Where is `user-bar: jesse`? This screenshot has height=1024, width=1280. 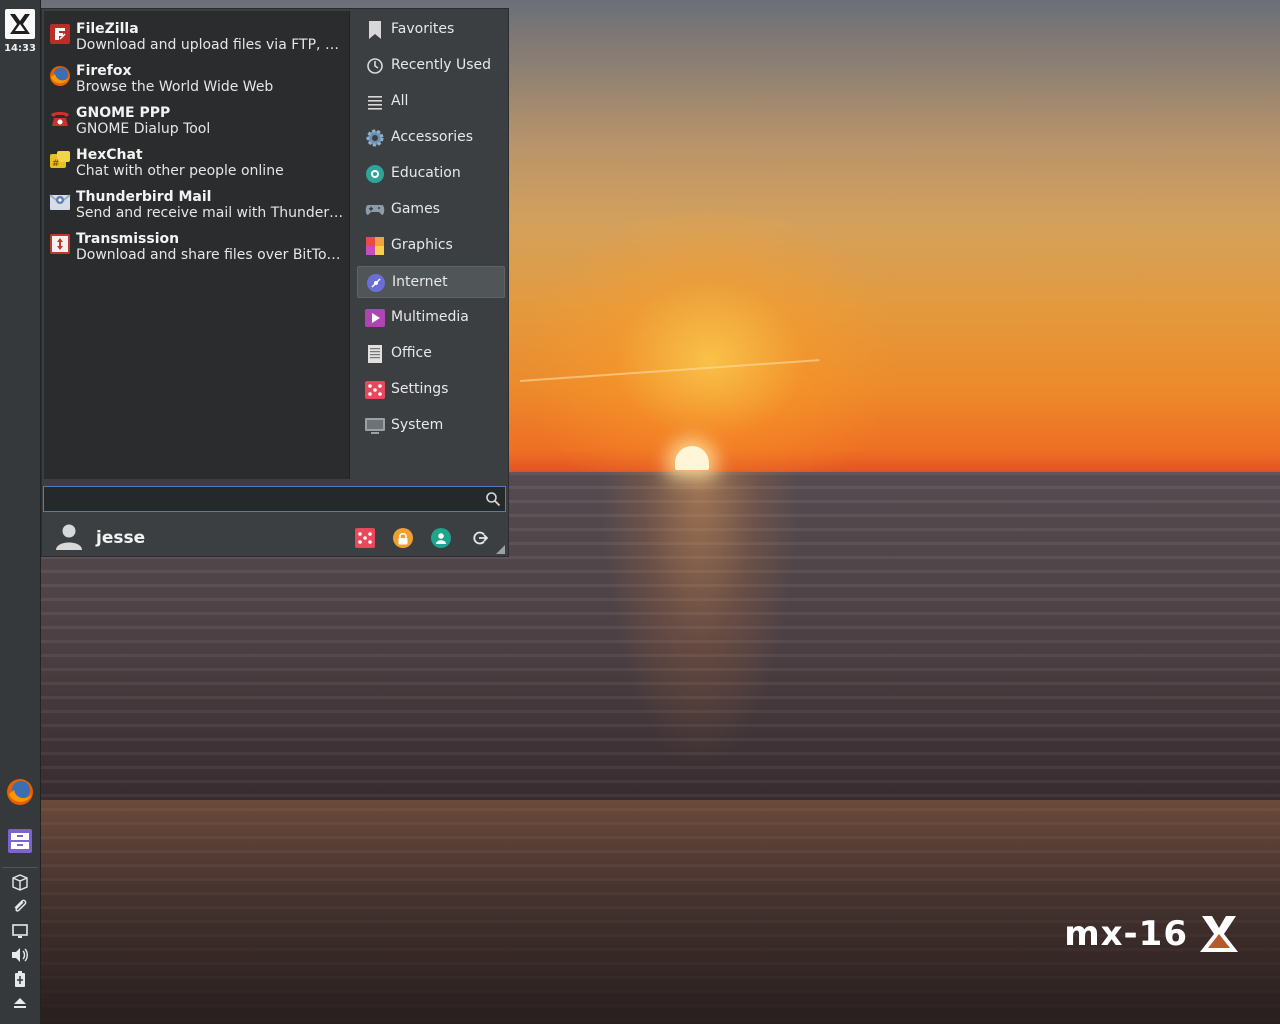 user-bar: jesse is located at coordinates (275, 536).